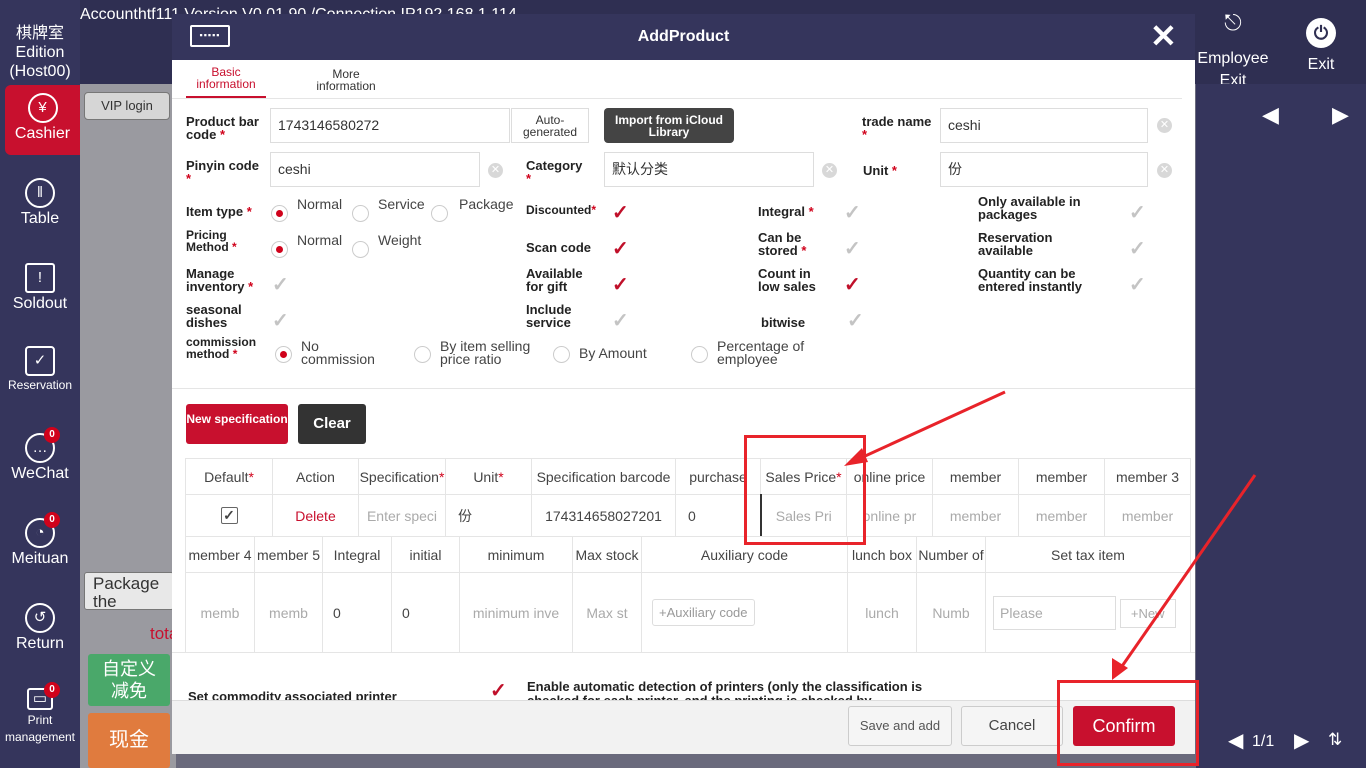 Image resolution: width=1366 pixels, height=768 pixels. Describe the element at coordinates (1186, 573) in the screenshot. I see `arrow-line-confirm` at that location.